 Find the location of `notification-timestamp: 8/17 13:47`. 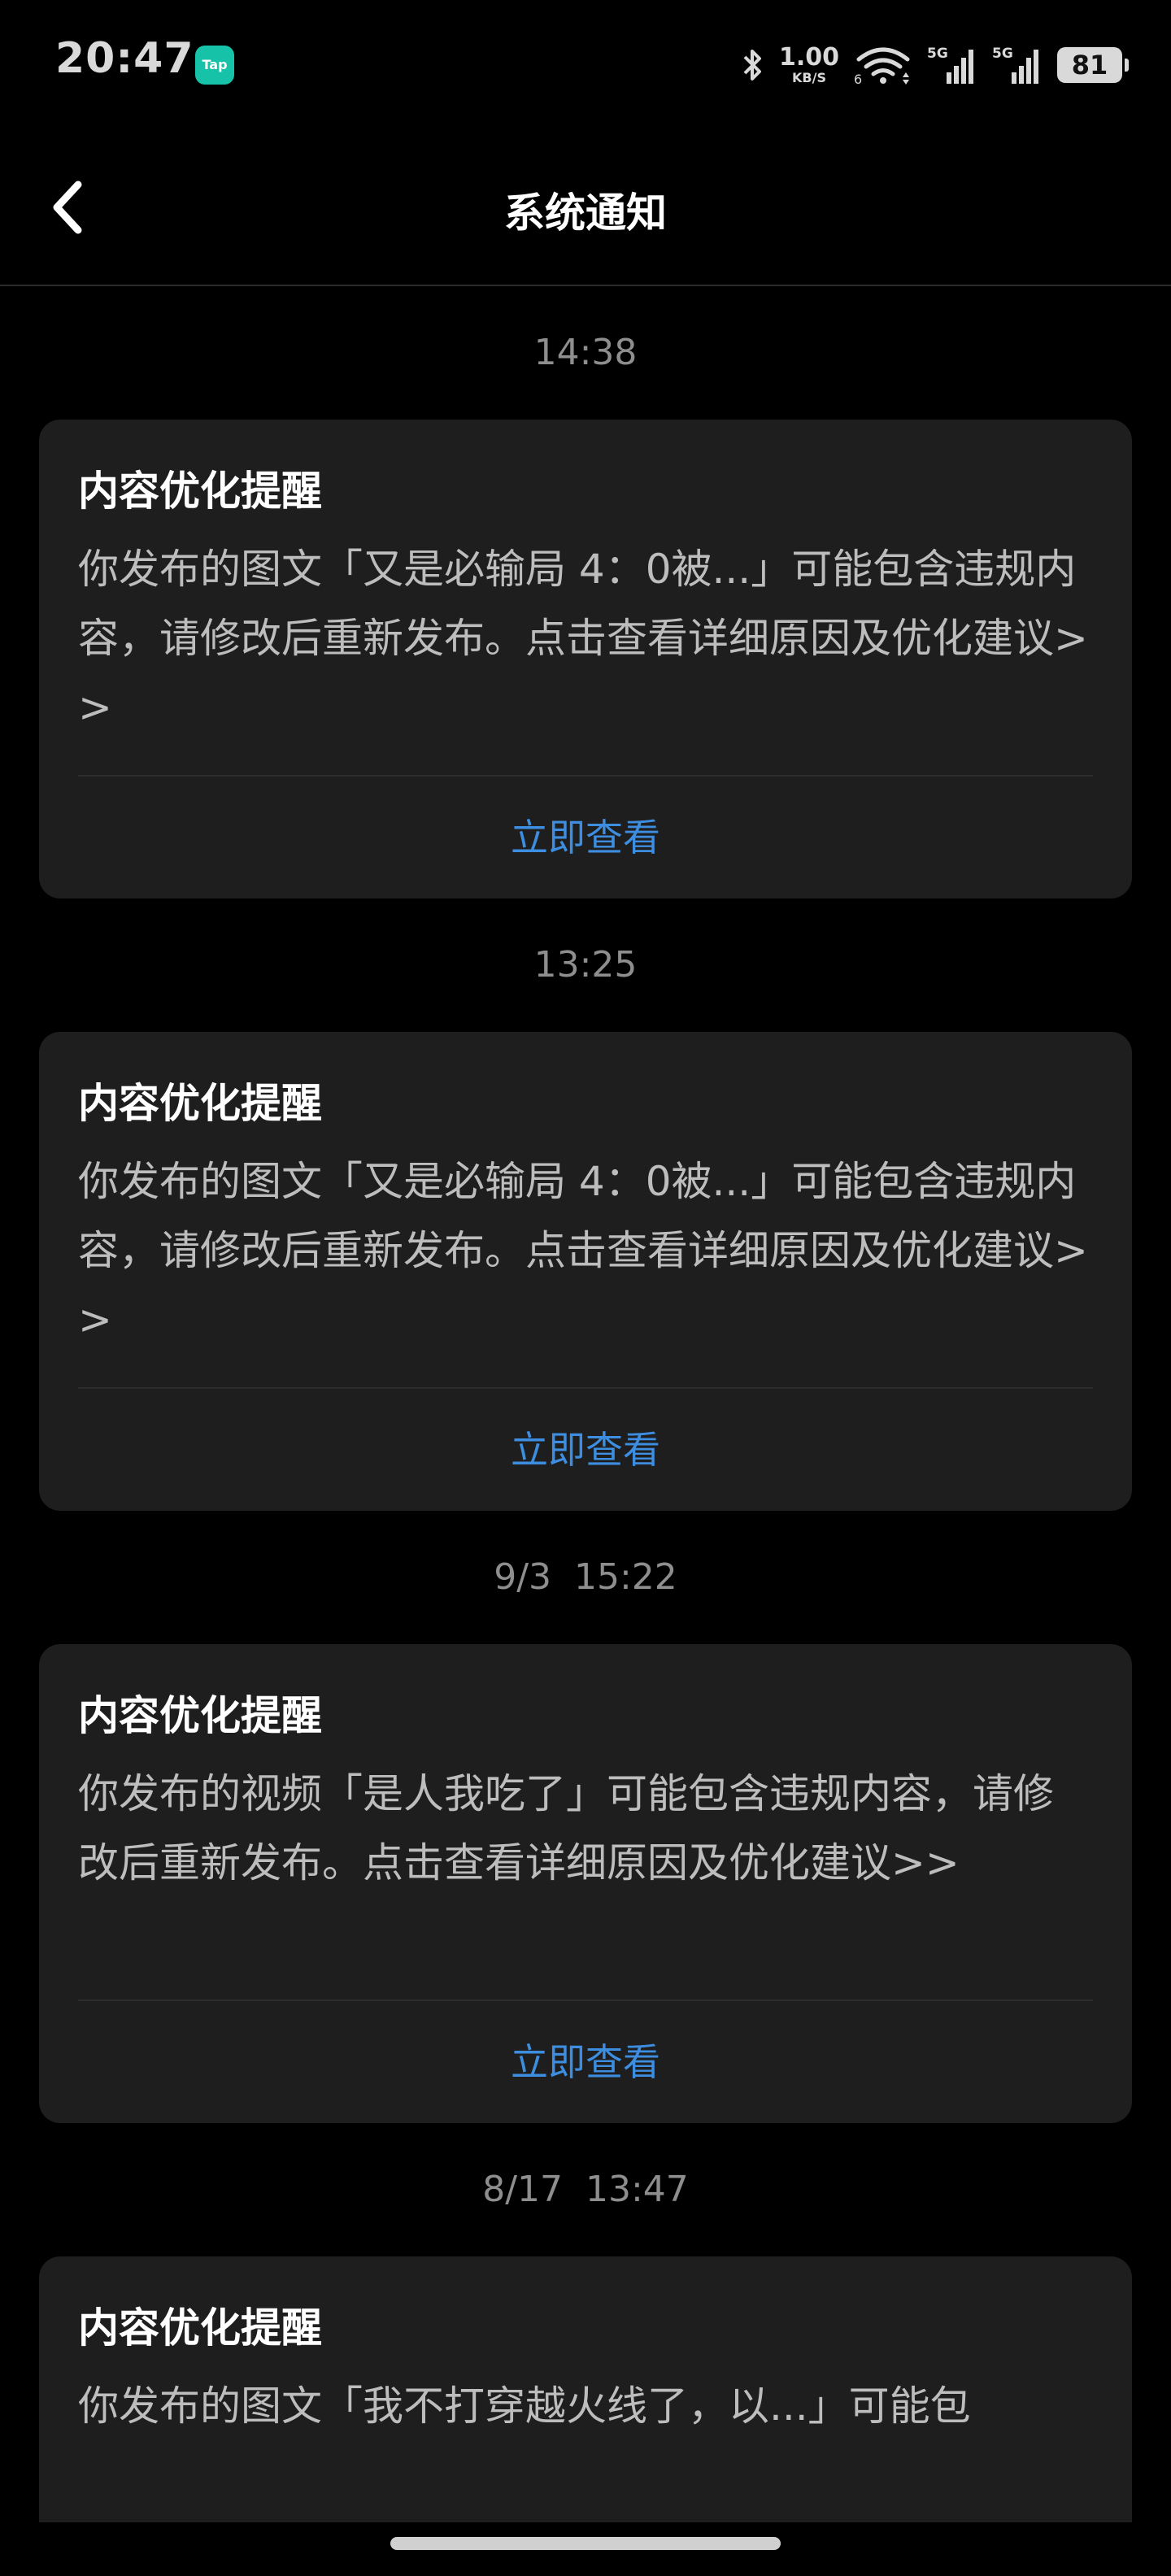

notification-timestamp: 8/17 13:47 is located at coordinates (585, 2190).